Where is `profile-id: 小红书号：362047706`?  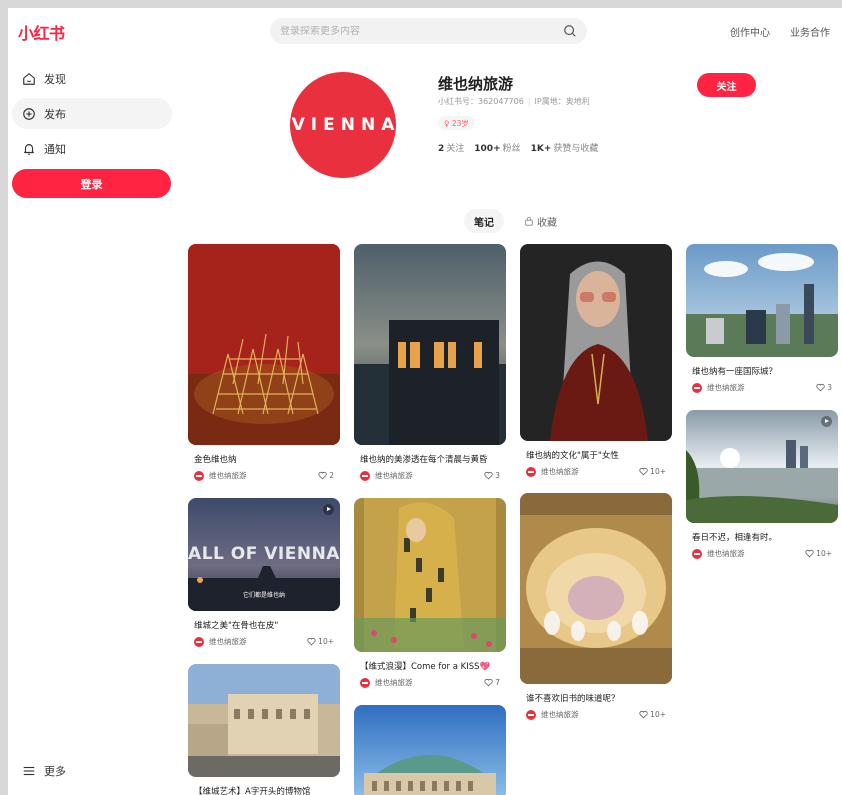
profile-id: 小红书号：362047706 is located at coordinates (481, 101).